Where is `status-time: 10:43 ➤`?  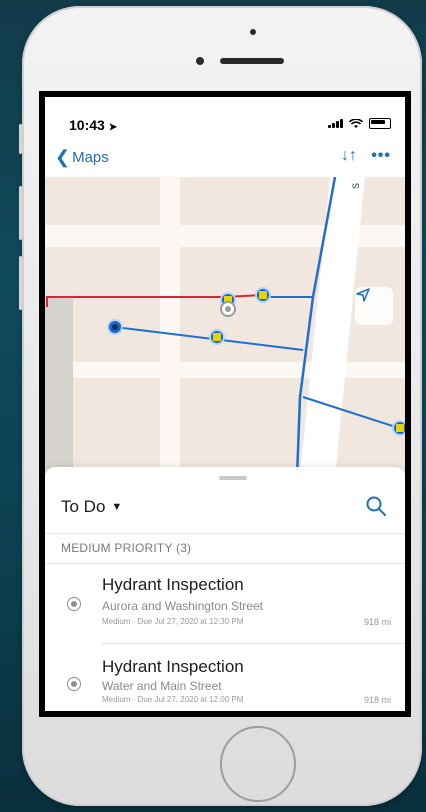 status-time: 10:43 ➤ is located at coordinates (93, 125).